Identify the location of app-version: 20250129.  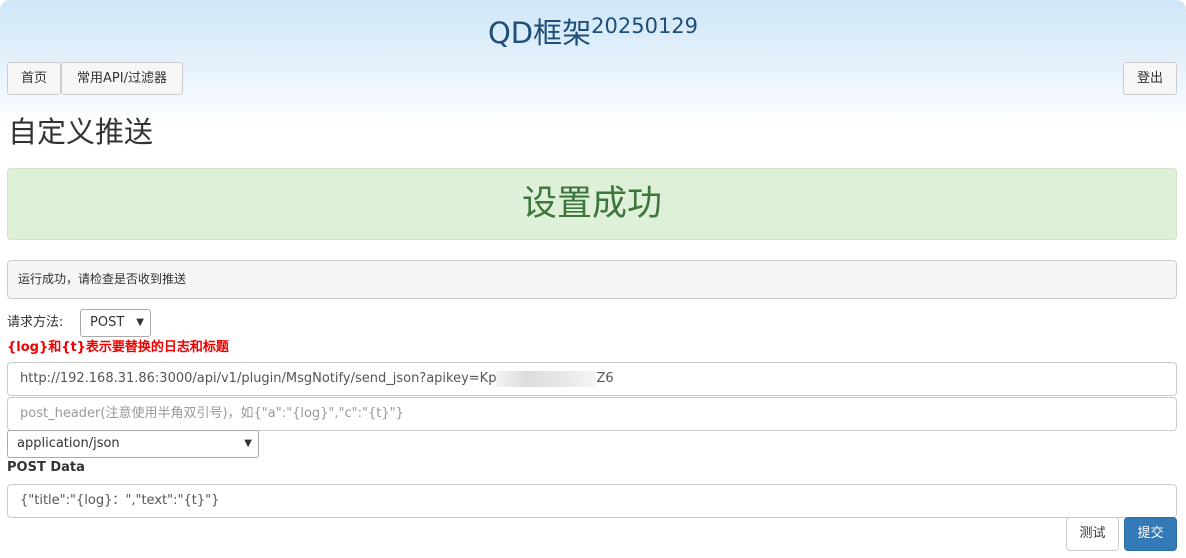
(645, 26).